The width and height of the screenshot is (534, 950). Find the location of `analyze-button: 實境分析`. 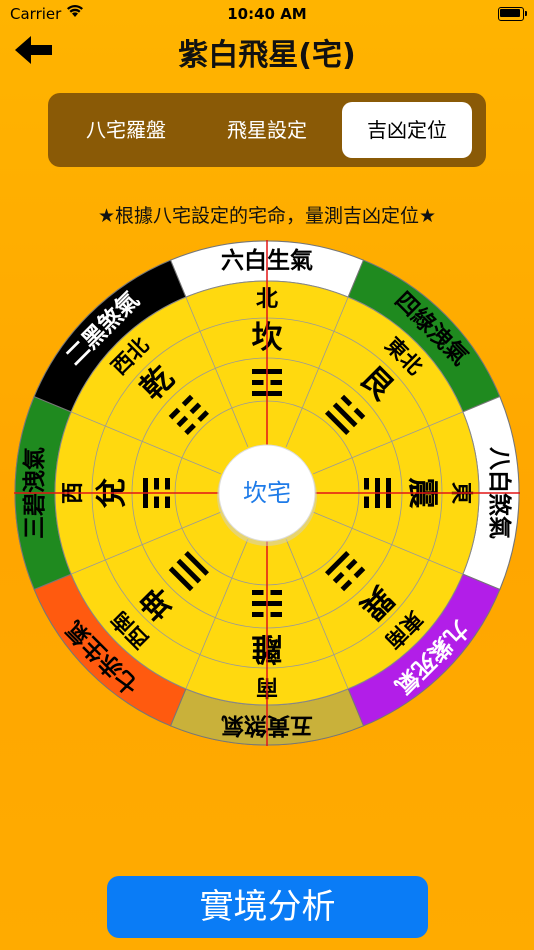

analyze-button: 實境分析 is located at coordinates (267, 907).